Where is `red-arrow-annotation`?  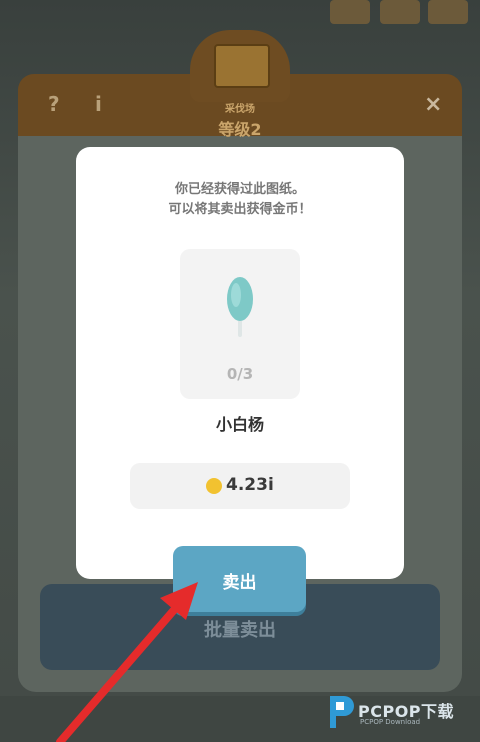
red-arrow-annotation is located at coordinates (127, 662).